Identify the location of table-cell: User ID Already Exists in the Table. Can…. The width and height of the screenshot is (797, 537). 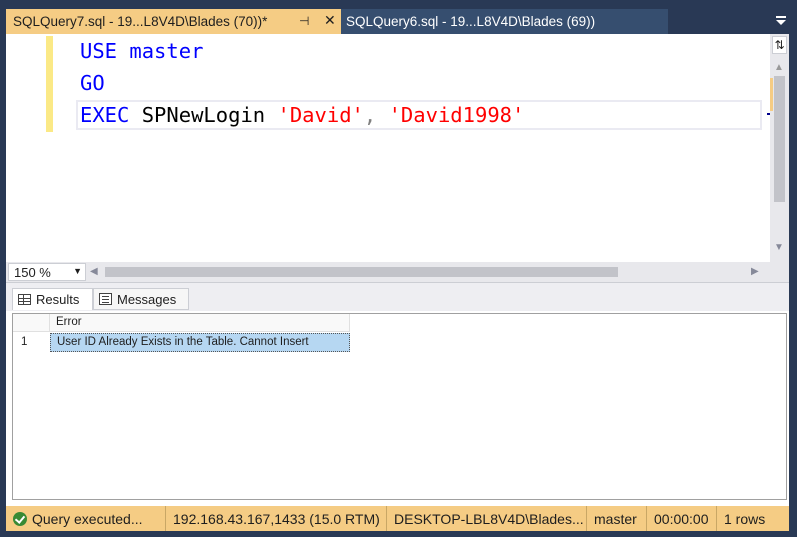
(200, 342).